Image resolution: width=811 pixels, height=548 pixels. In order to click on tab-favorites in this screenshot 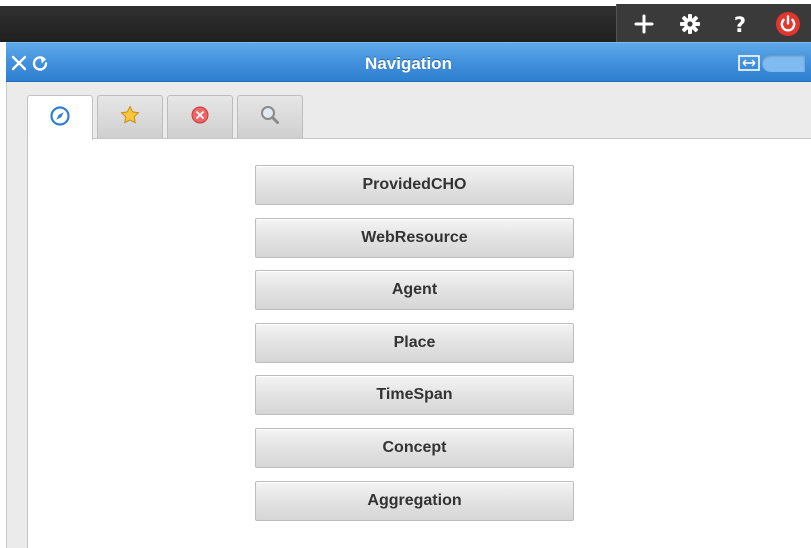, I will do `click(130, 117)`.